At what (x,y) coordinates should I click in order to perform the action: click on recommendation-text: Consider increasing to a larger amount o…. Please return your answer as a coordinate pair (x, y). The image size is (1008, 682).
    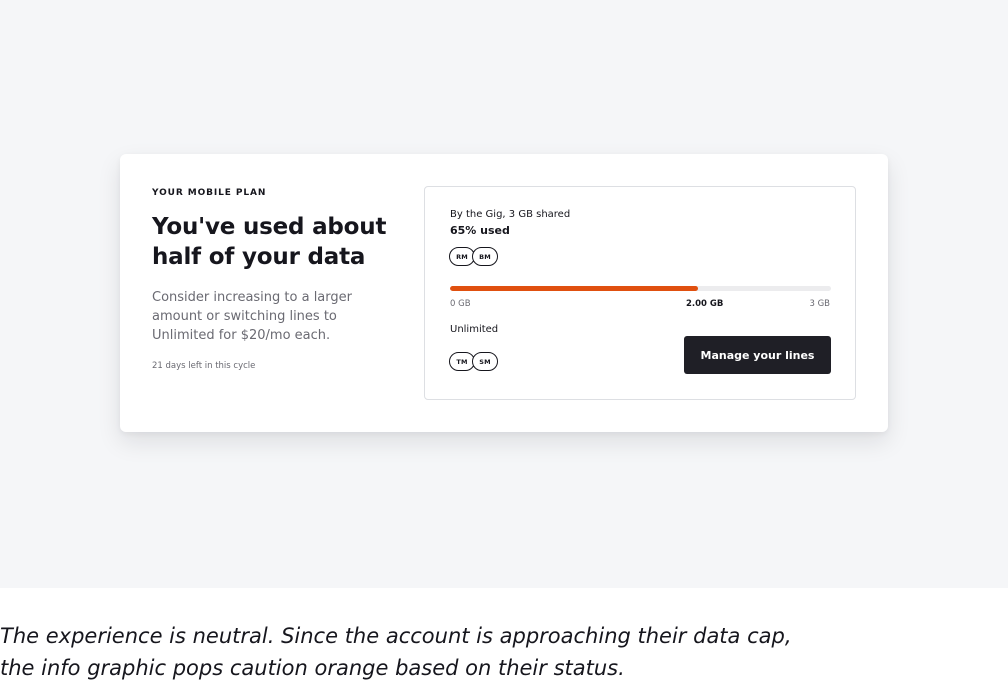
    Looking at the image, I should click on (272, 316).